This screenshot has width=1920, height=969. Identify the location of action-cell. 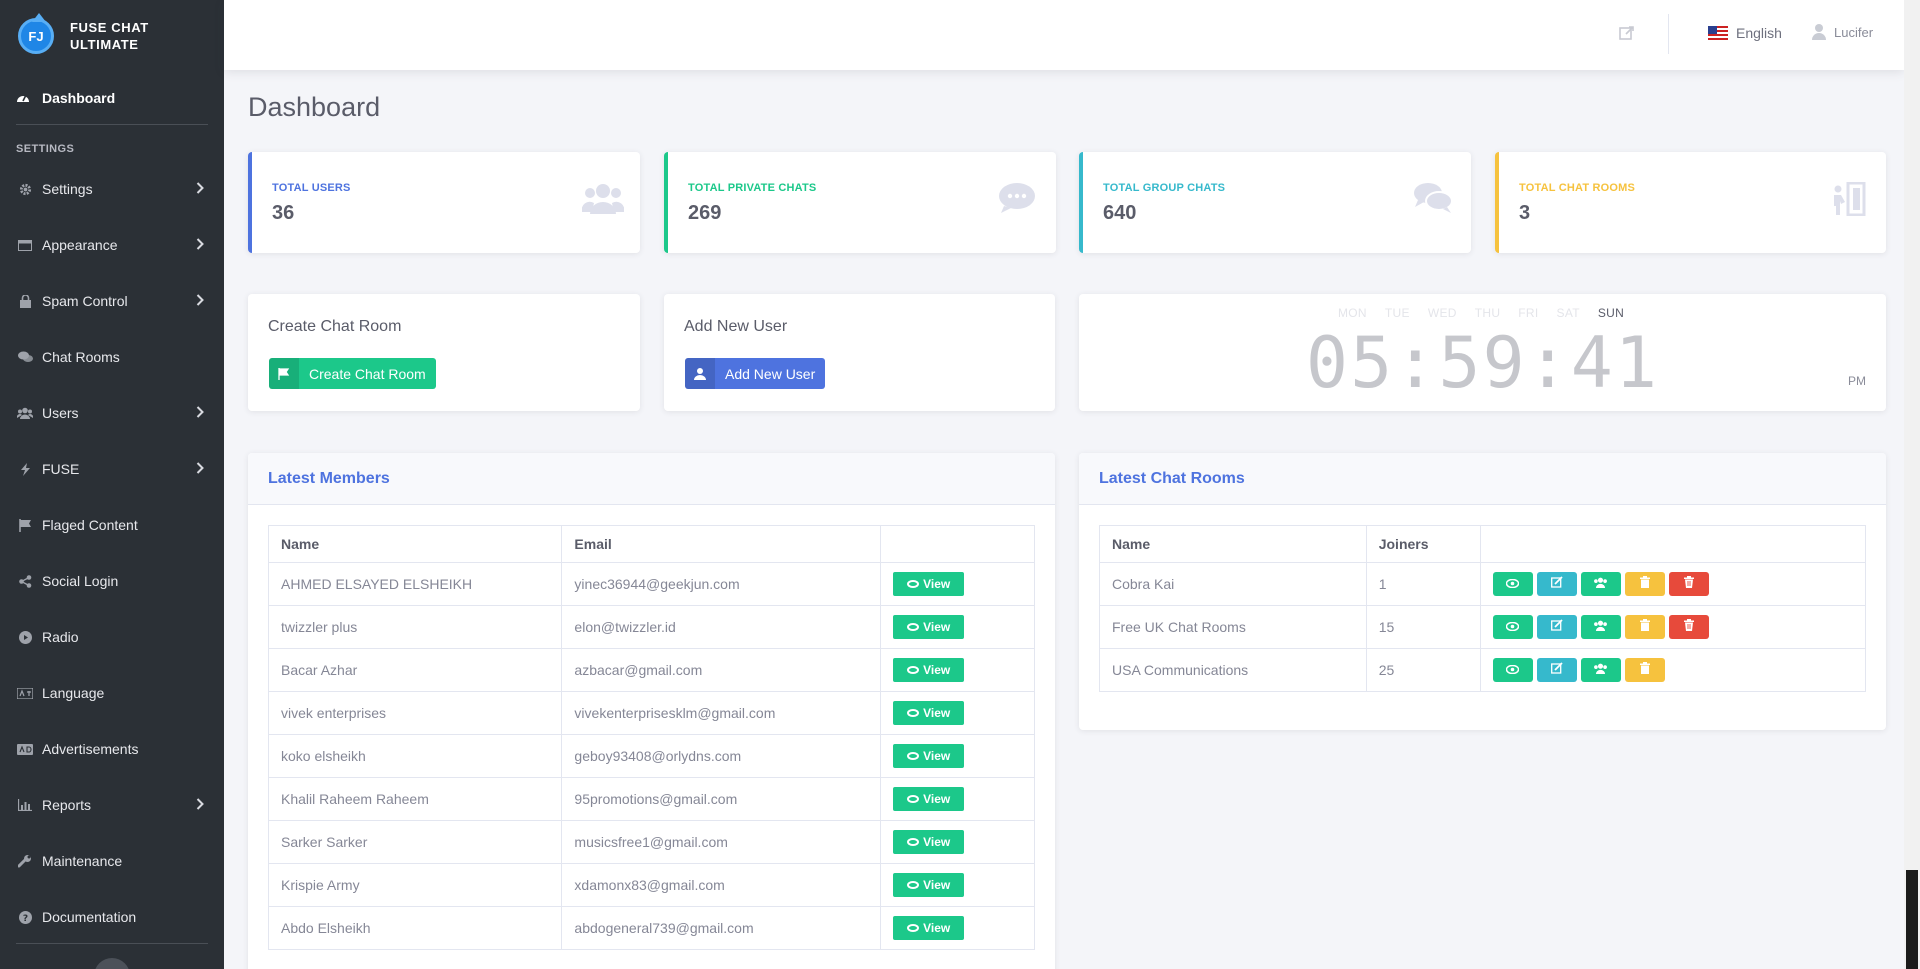
(1673, 584).